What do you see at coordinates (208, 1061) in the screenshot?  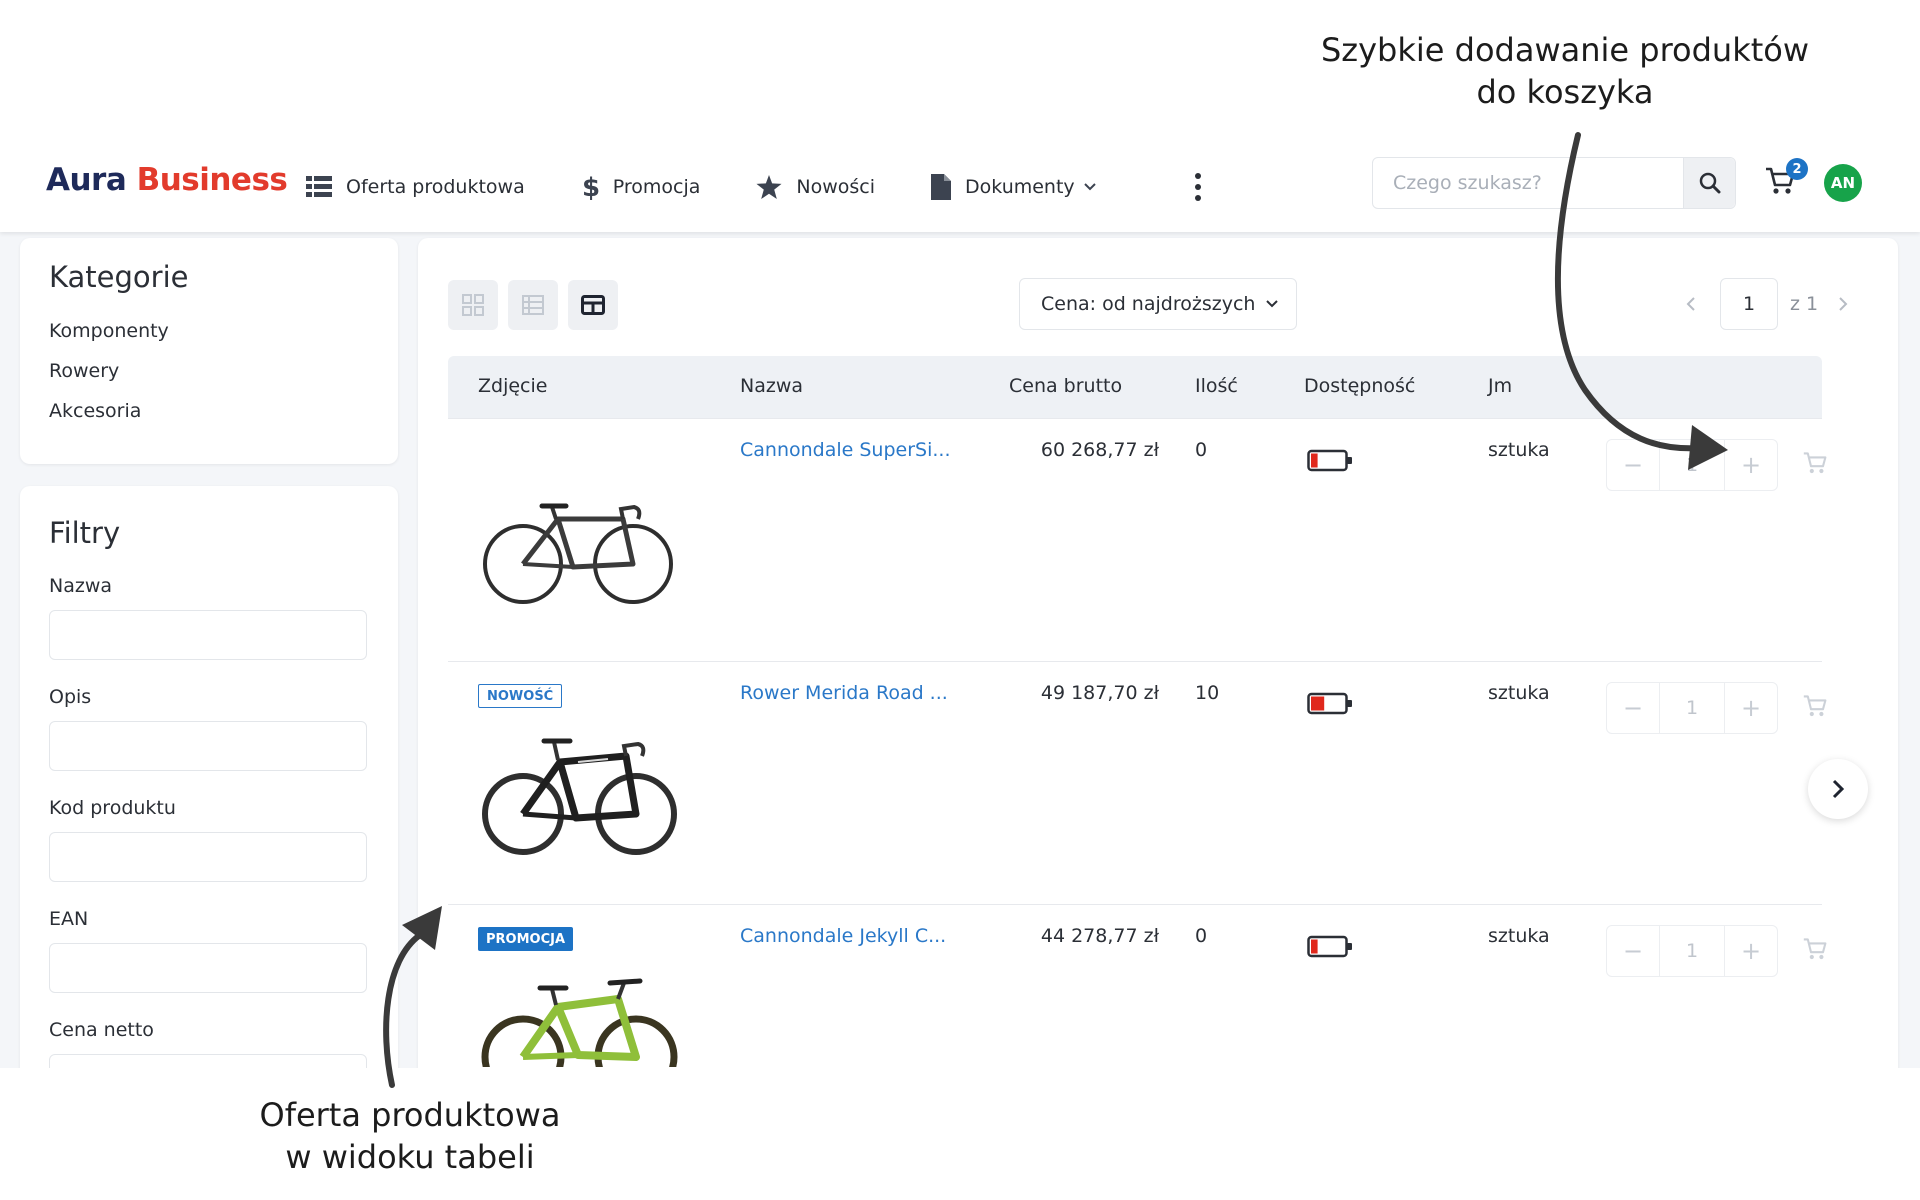 I see `filter-input-cena-netto` at bounding box center [208, 1061].